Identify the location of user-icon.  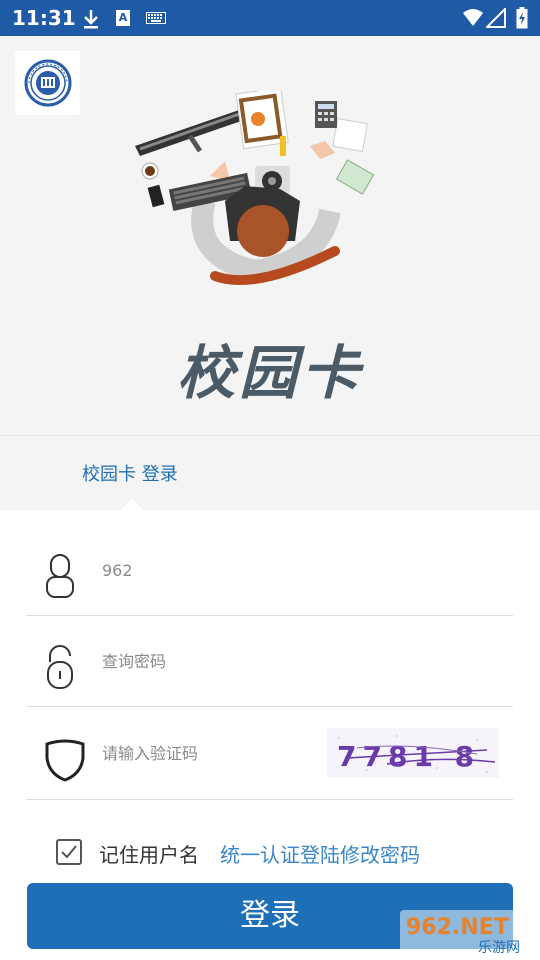
(60, 576).